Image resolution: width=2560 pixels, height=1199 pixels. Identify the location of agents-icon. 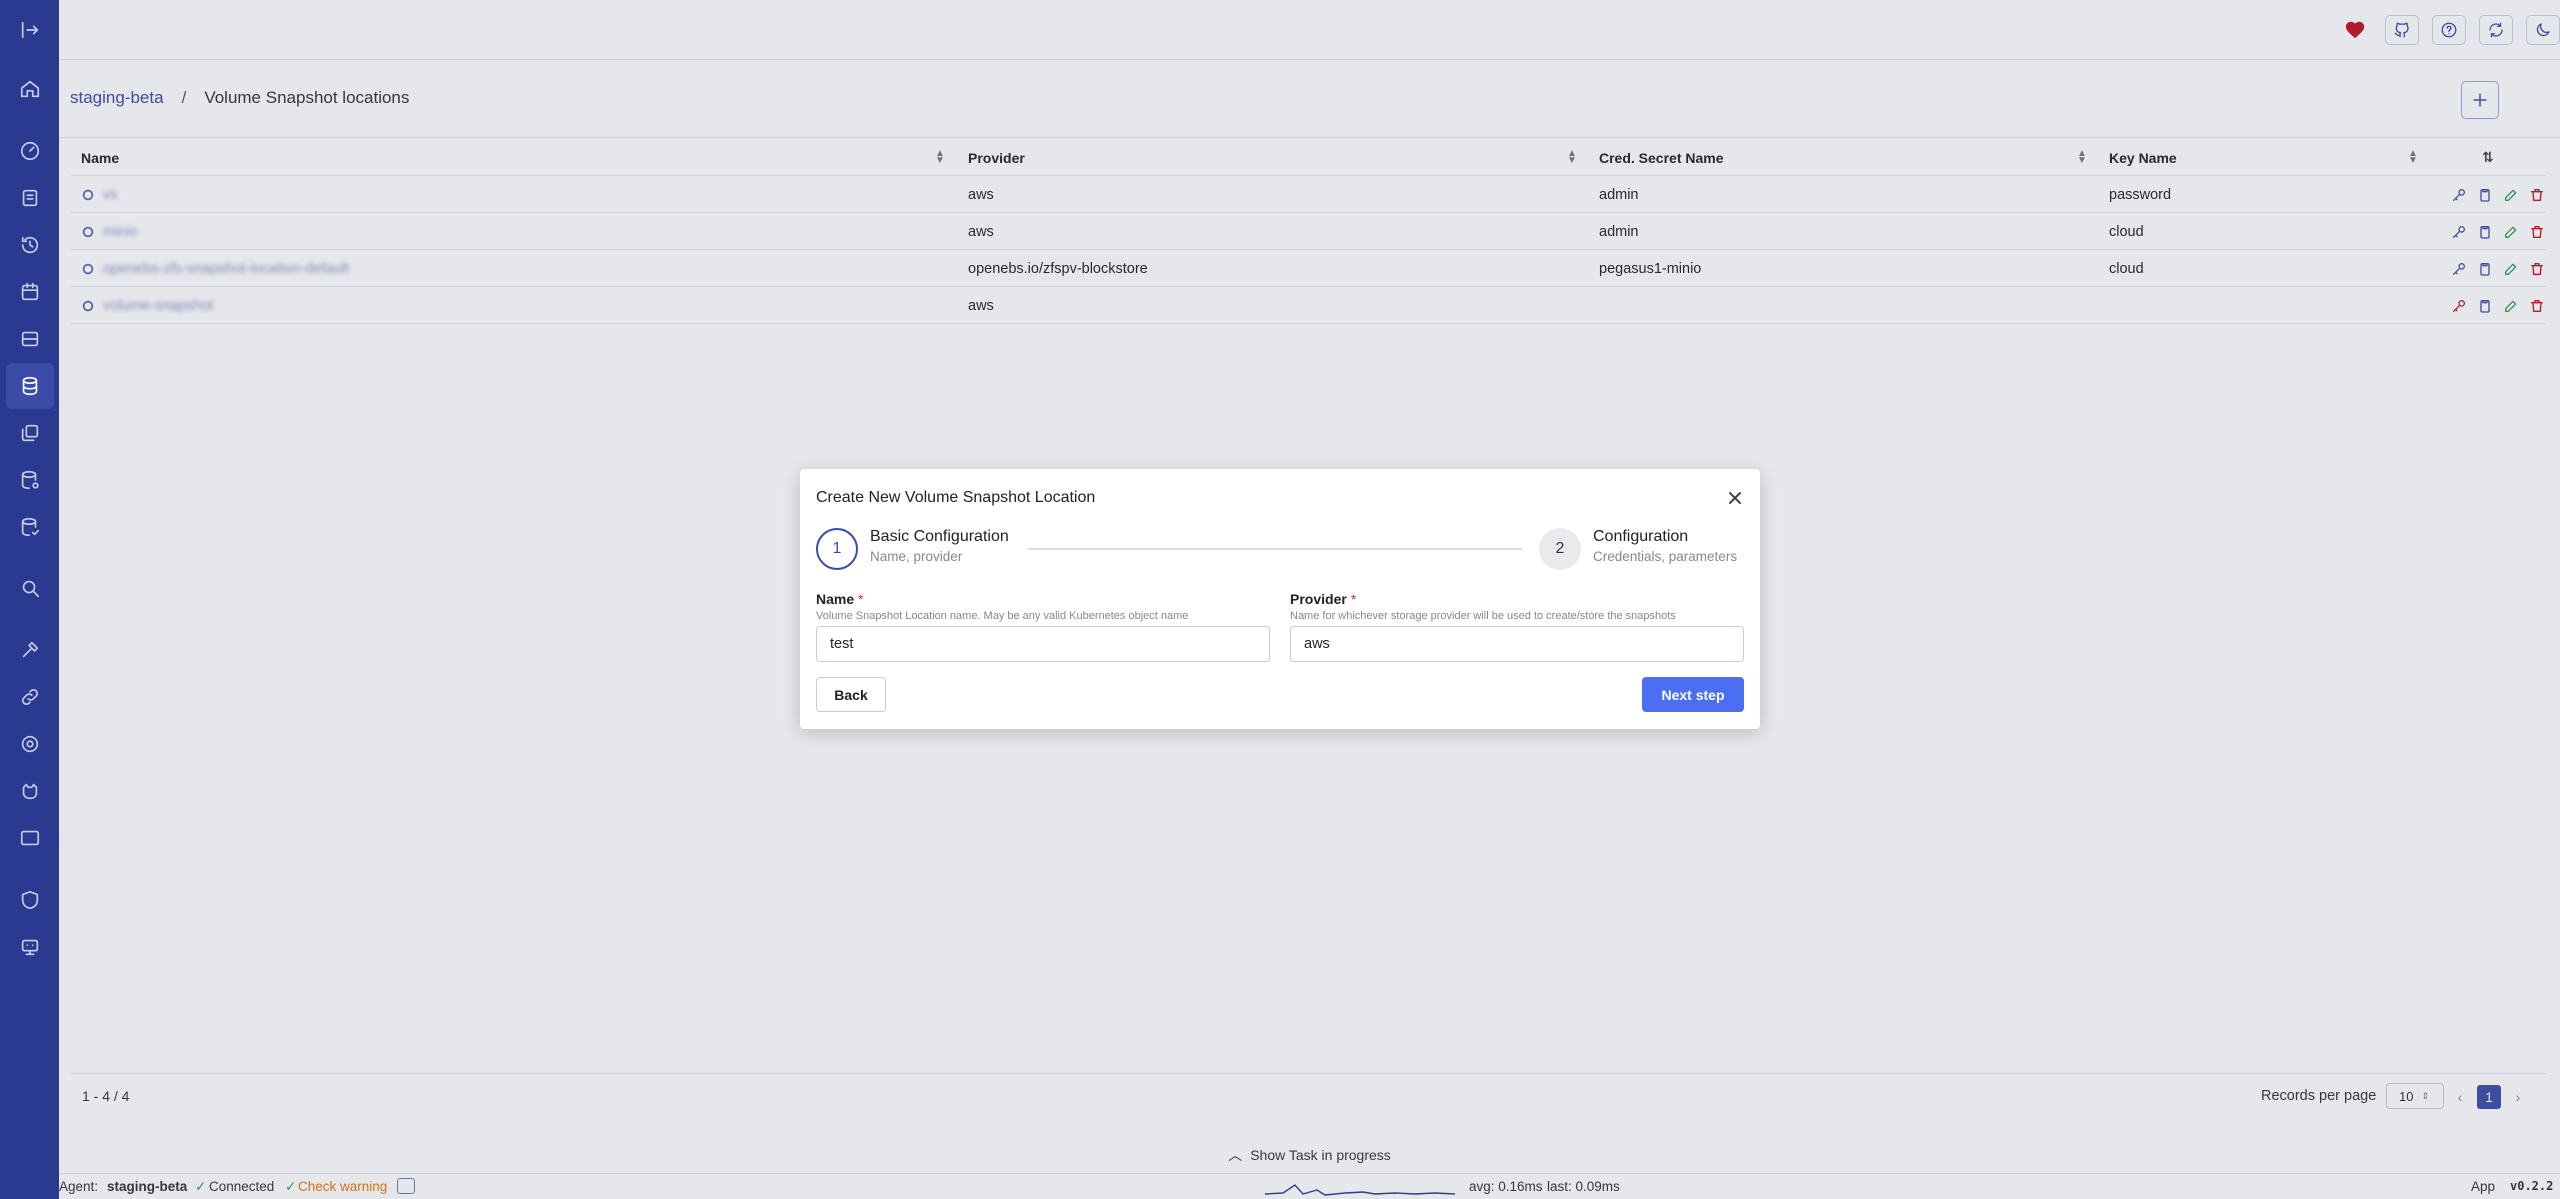
(29, 947).